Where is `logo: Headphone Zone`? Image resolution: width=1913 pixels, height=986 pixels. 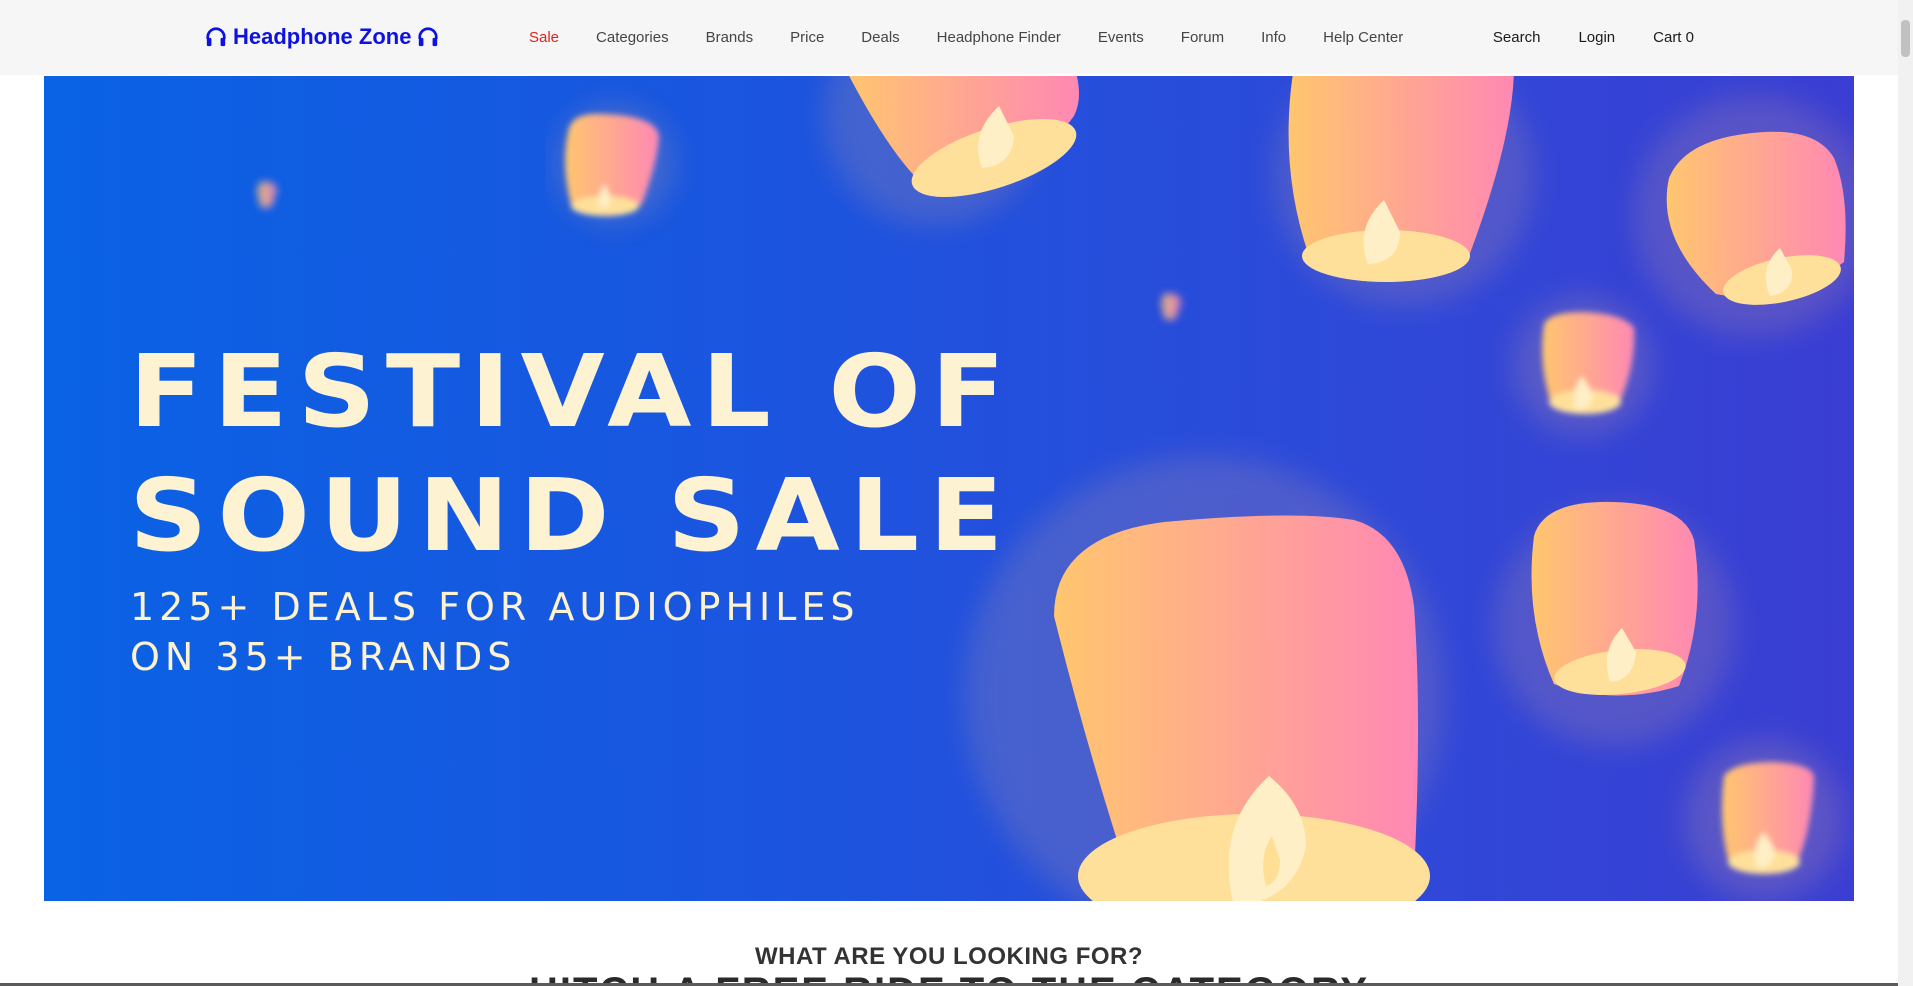
logo: Headphone Zone is located at coordinates (322, 37).